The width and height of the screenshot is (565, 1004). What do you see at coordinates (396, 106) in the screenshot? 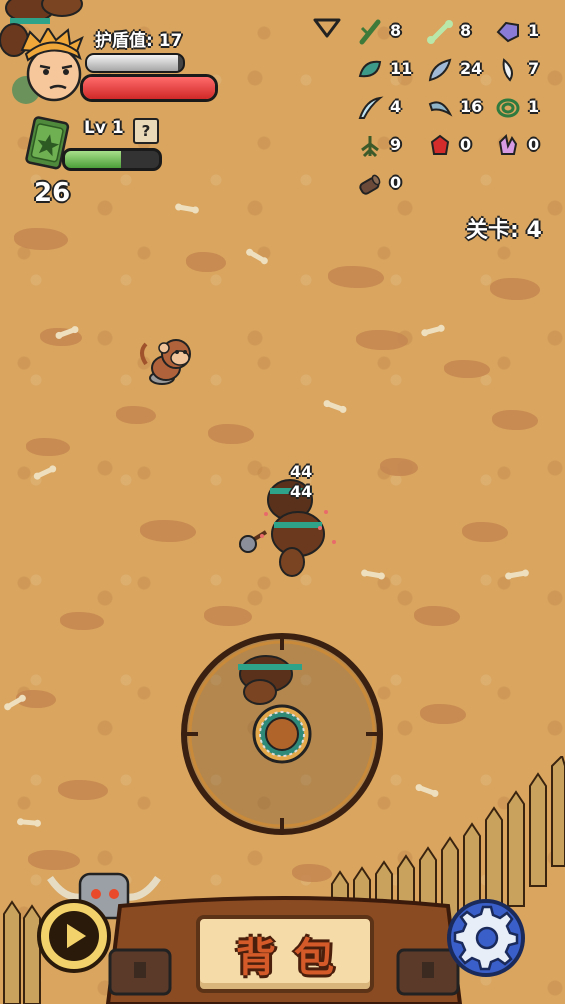
I see `resource-count: 4` at bounding box center [396, 106].